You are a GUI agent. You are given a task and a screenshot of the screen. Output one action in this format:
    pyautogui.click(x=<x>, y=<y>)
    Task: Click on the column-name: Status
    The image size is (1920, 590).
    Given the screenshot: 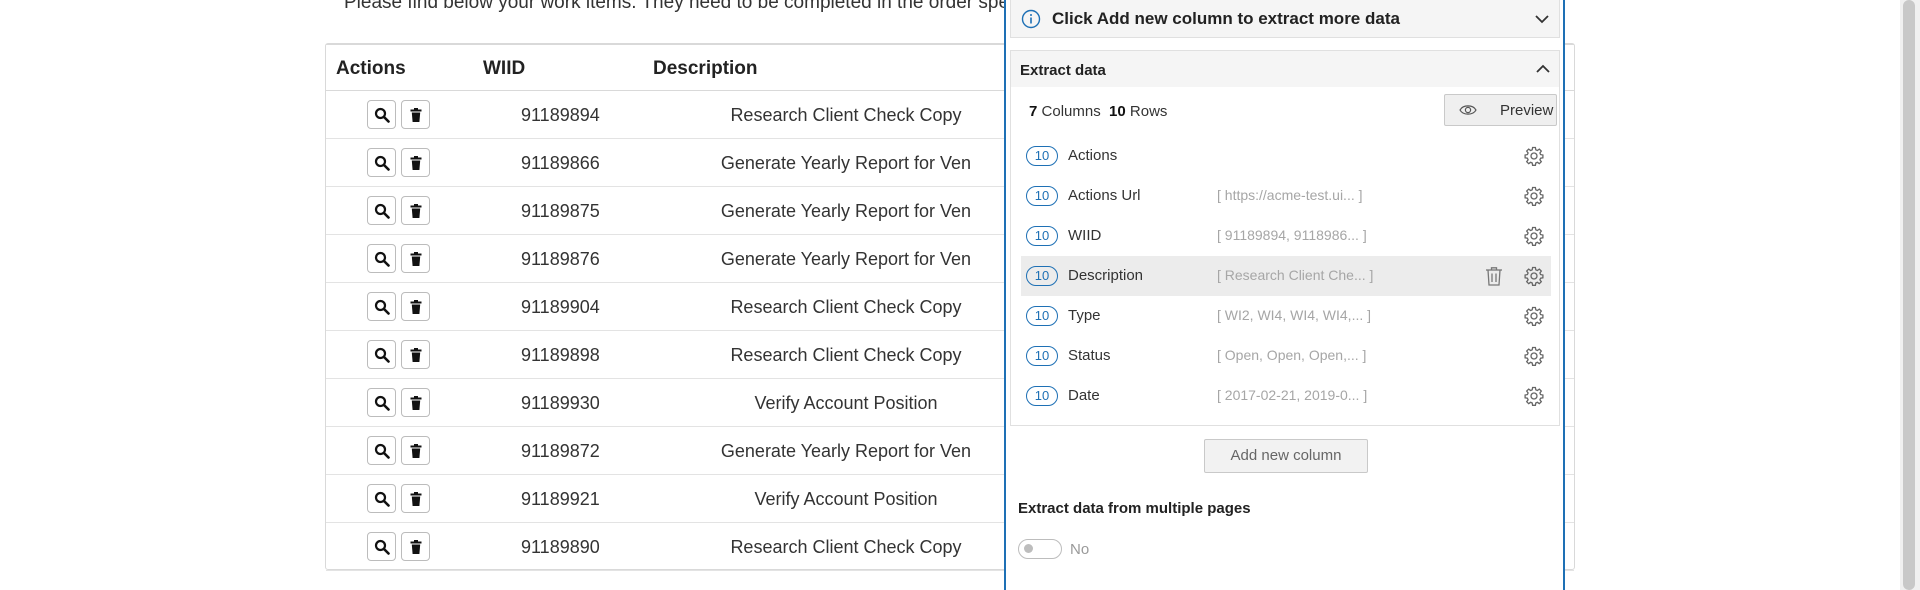 What is the action you would take?
    pyautogui.click(x=1089, y=355)
    